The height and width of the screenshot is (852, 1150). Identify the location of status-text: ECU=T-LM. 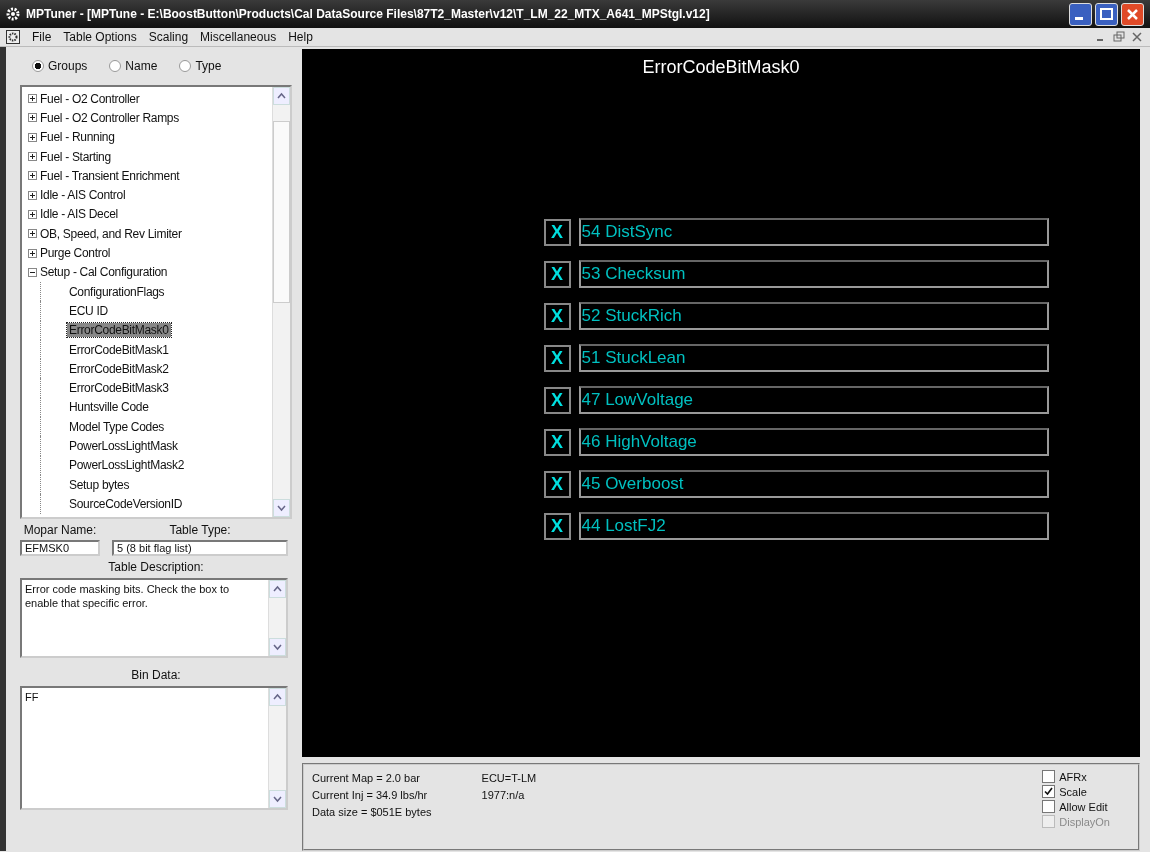
(509, 779).